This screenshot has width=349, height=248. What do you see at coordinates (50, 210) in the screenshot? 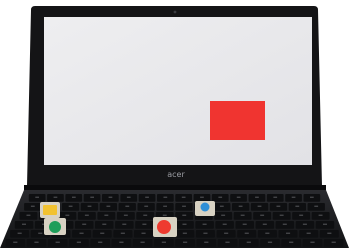
I see `yellow-sticker` at bounding box center [50, 210].